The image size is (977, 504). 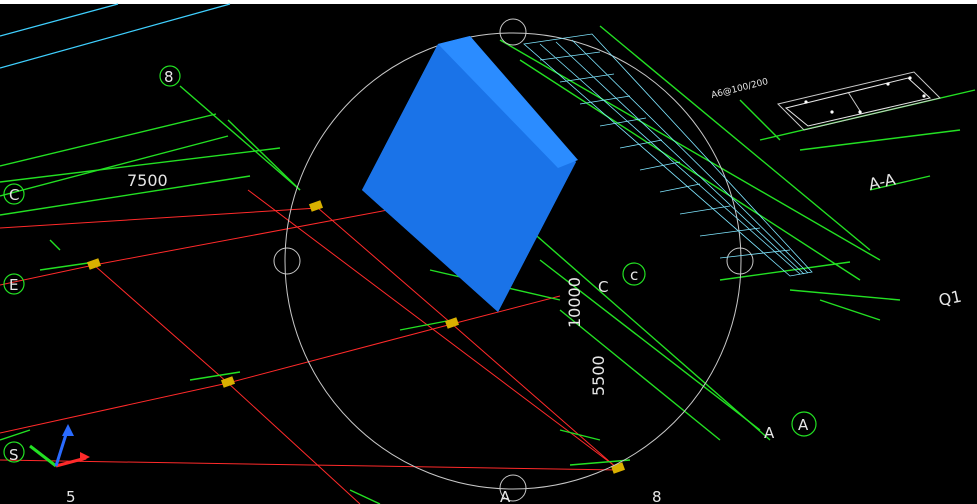 I want to click on axis-label-c-mid: C, so click(x=603, y=287).